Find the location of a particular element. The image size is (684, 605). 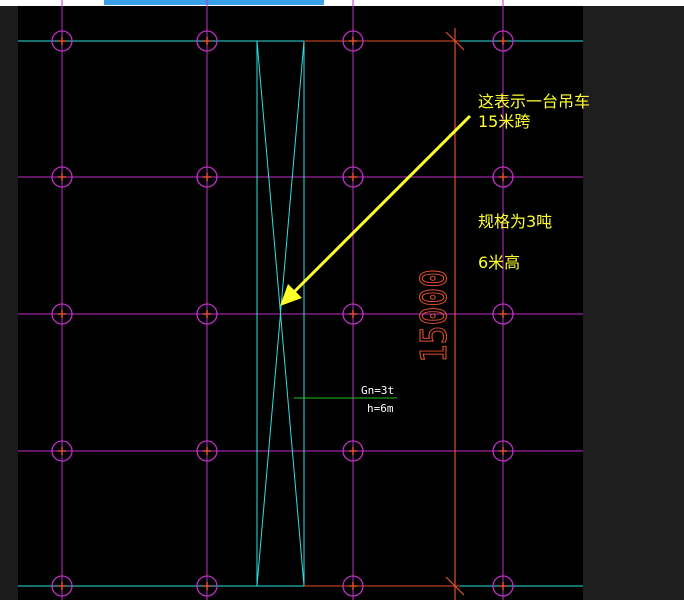

crane-height-label: h=6m is located at coordinates (380, 408).